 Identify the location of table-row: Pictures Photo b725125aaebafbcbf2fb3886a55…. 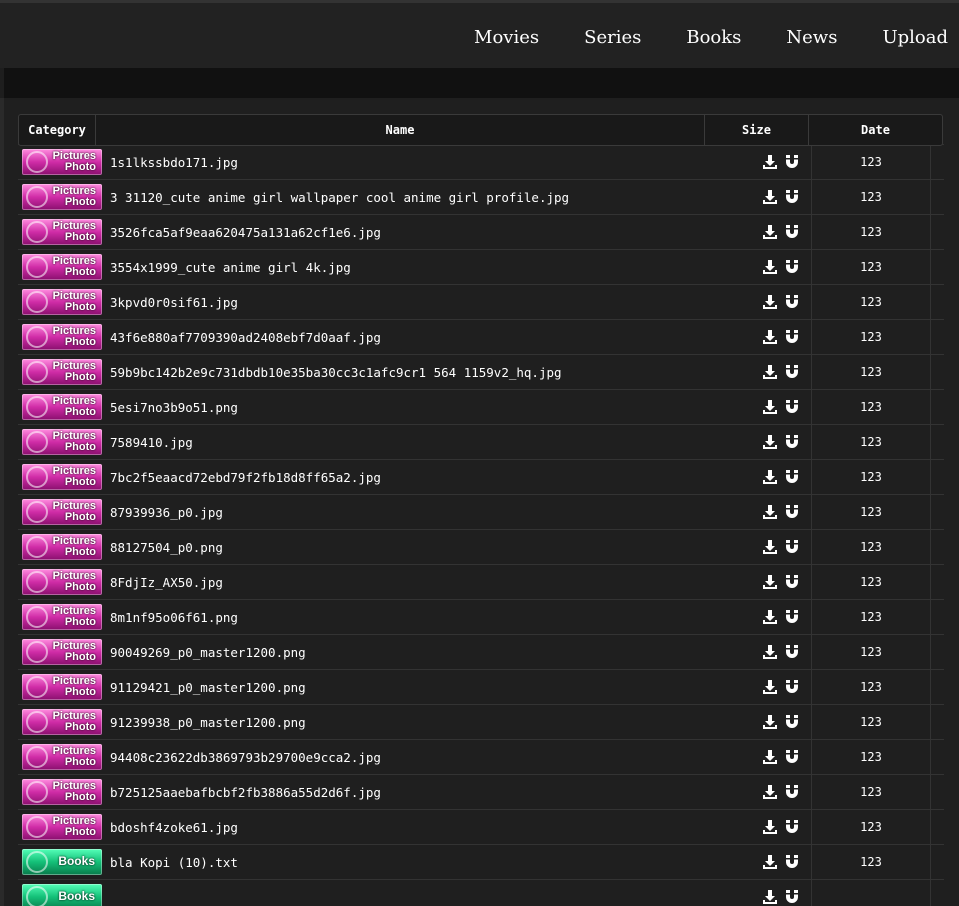
(481, 792).